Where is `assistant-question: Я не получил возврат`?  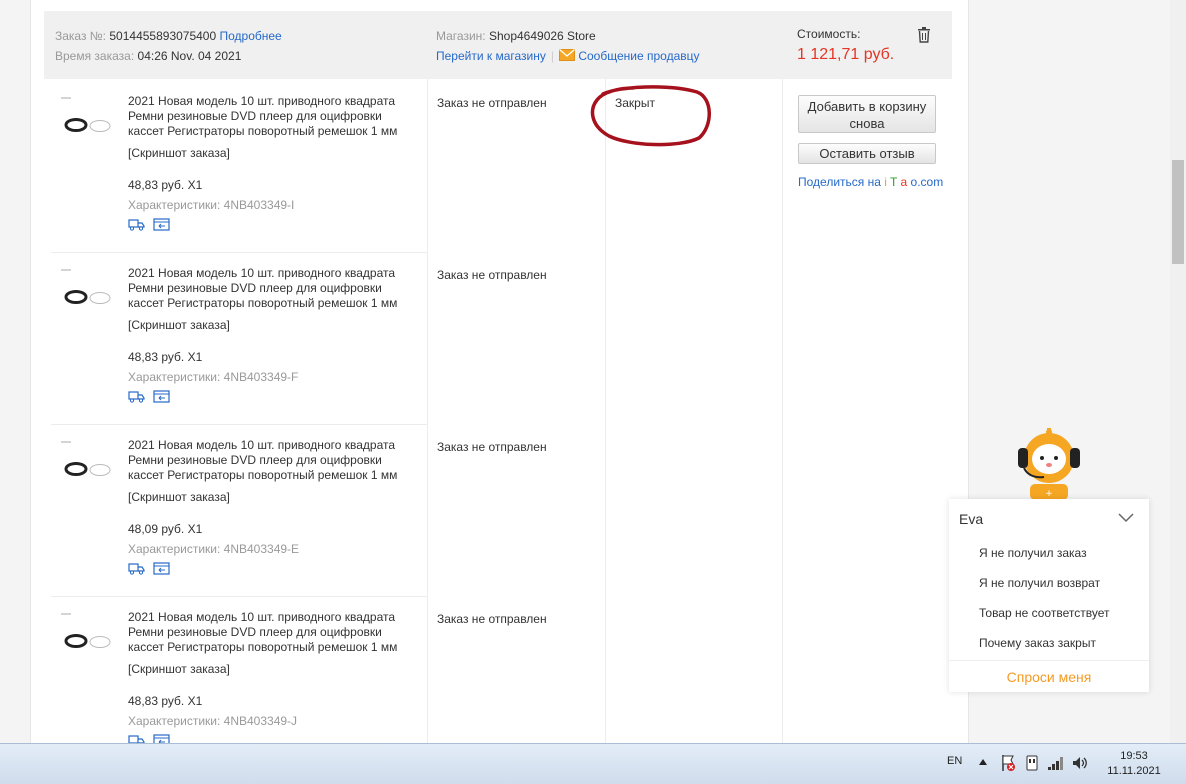
assistant-question: Я не получил возврат is located at coordinates (1039, 583).